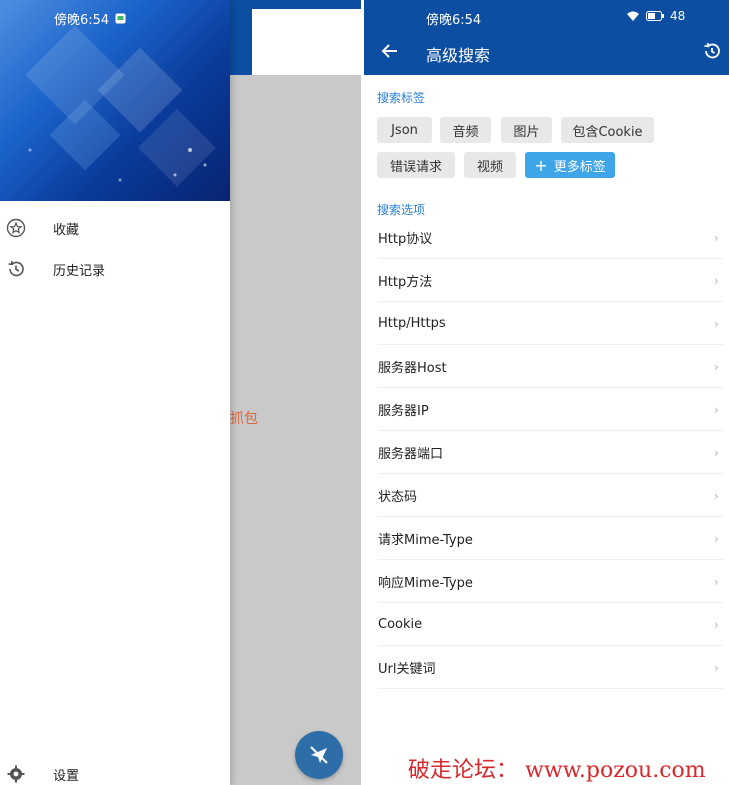 Image resolution: width=729 pixels, height=785 pixels. I want to click on star-icon, so click(16, 228).